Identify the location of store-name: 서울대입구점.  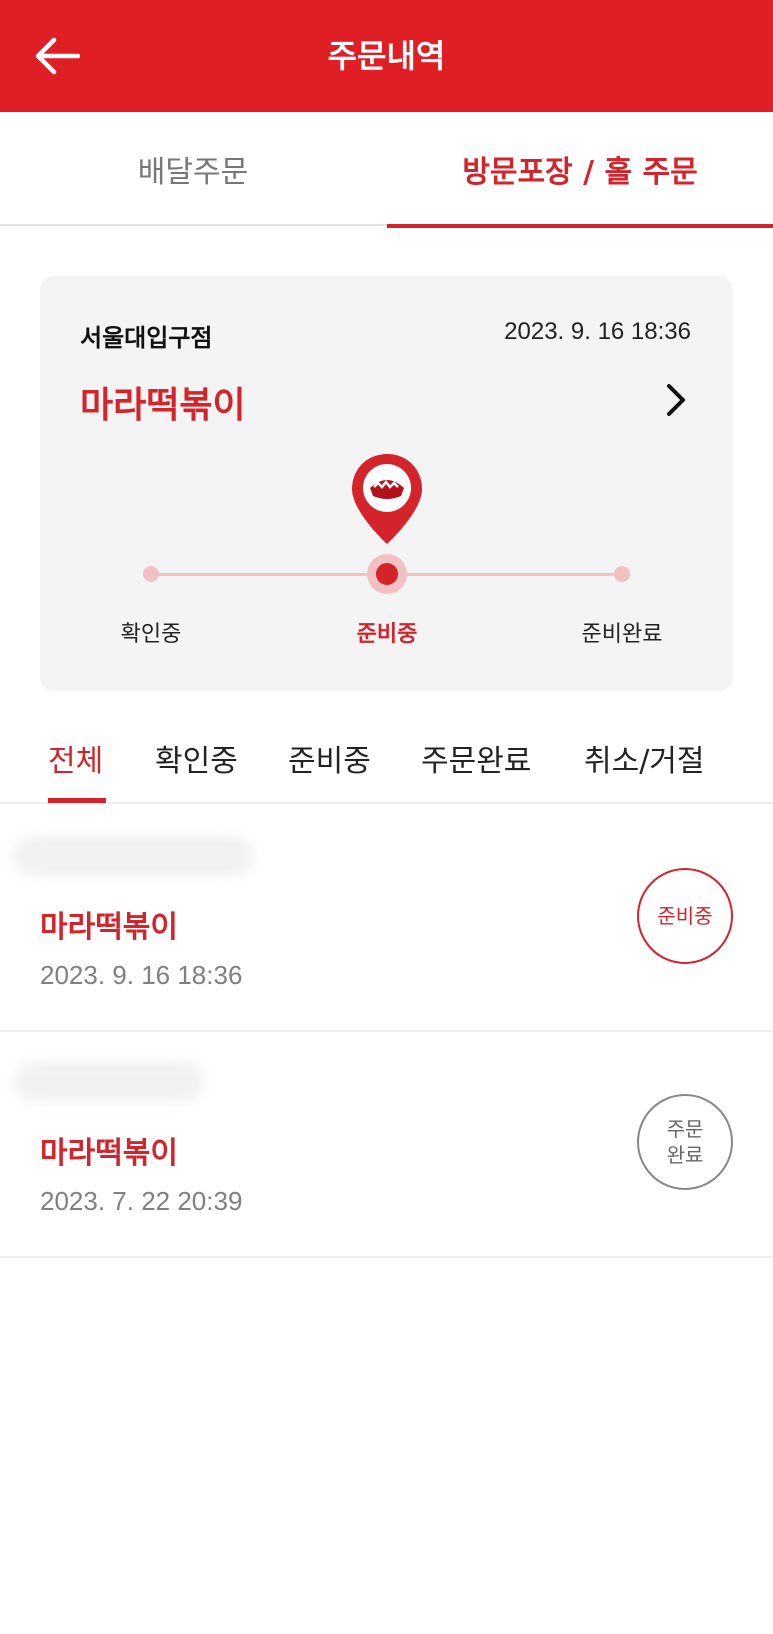
(146, 338).